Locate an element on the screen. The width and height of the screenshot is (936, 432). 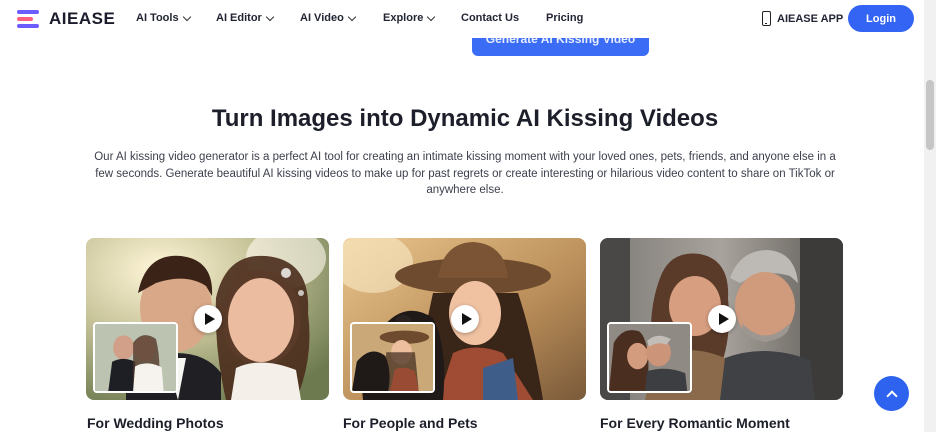
chevron-up-icon is located at coordinates (891, 395).